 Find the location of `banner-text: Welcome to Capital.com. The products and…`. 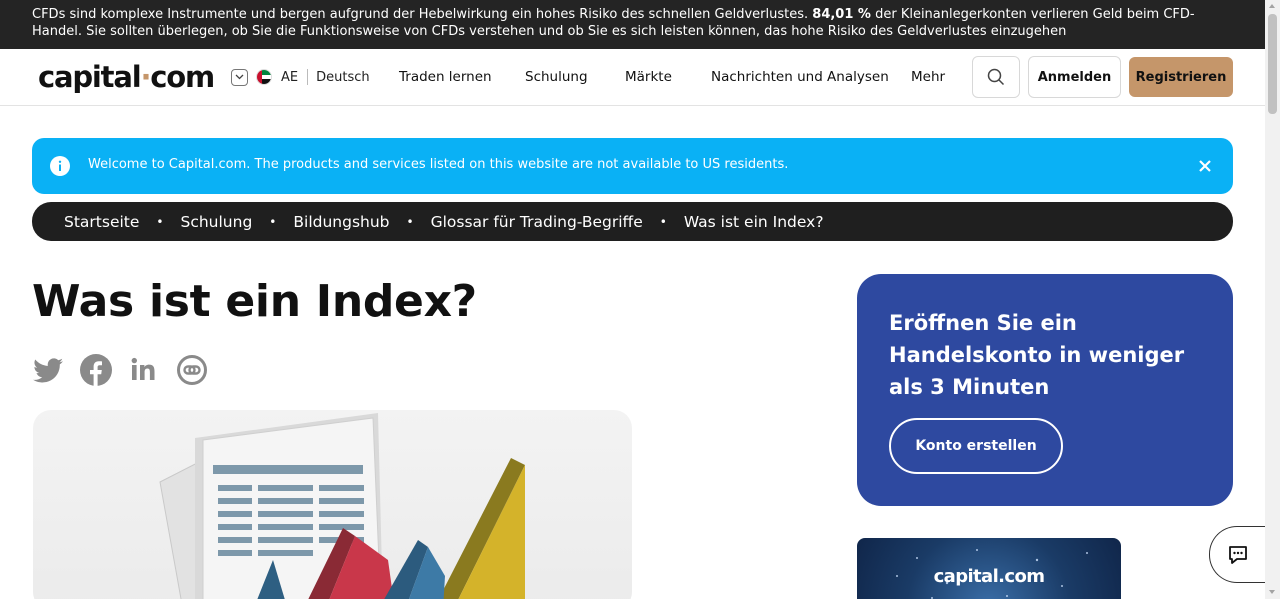

banner-text: Welcome to Capital.com. The products and… is located at coordinates (438, 164).